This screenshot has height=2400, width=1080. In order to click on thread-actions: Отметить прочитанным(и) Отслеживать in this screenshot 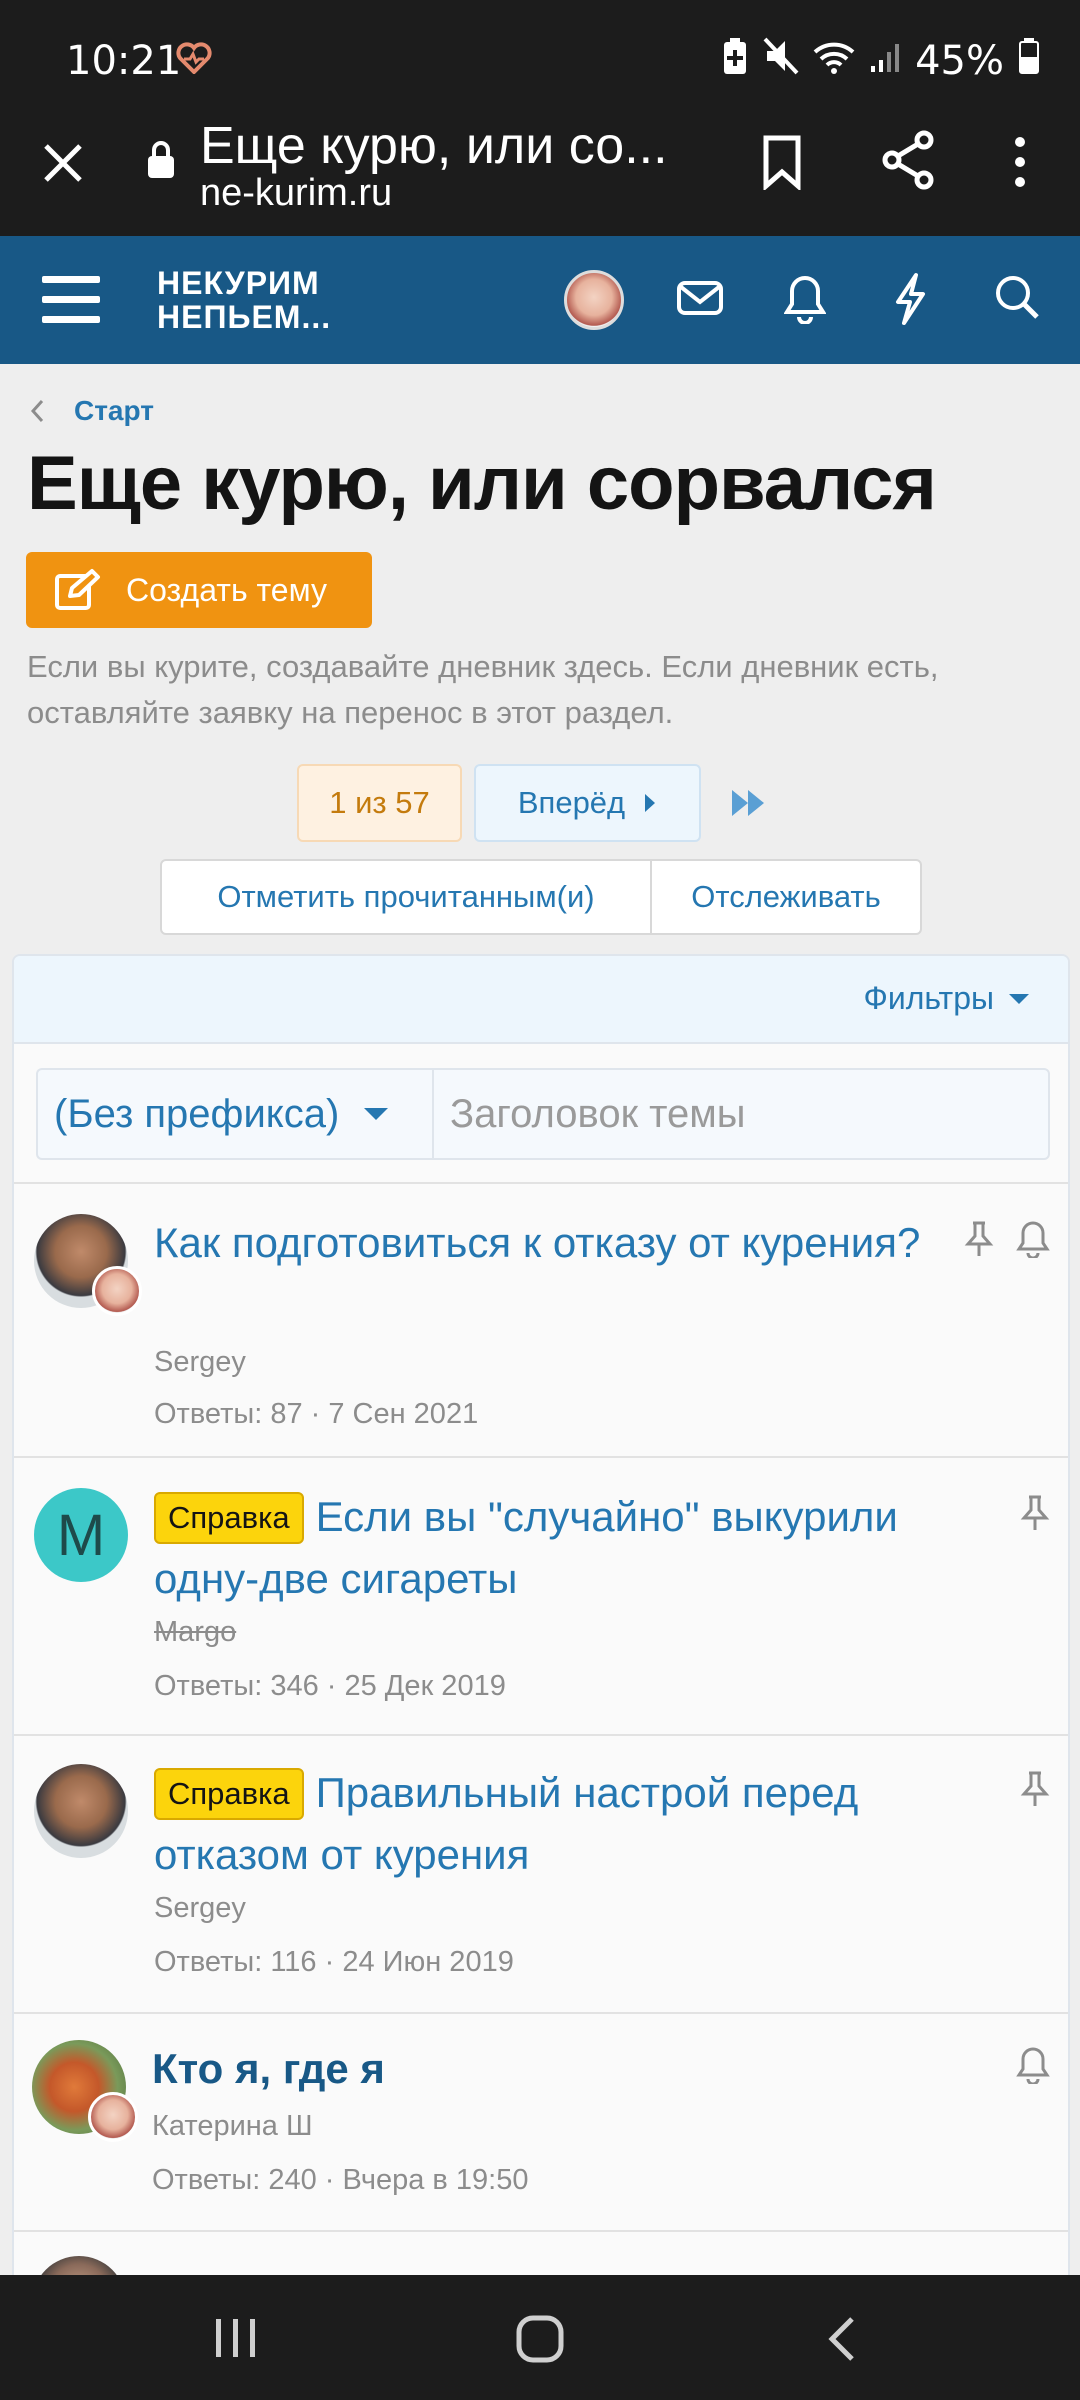, I will do `click(541, 897)`.